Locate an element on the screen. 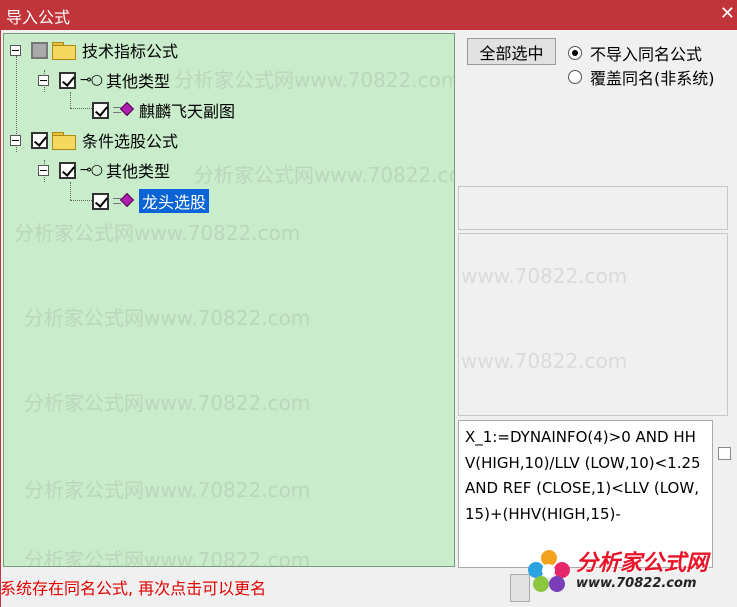  select-all-button: 全部选中 is located at coordinates (511, 51).